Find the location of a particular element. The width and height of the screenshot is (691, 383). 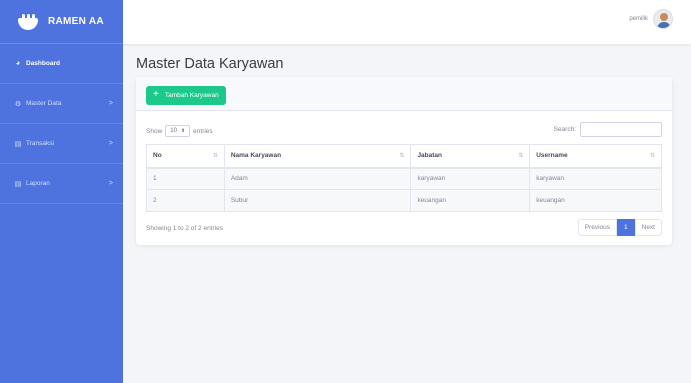

sidebar-item-label: Laporan is located at coordinates (38, 183).